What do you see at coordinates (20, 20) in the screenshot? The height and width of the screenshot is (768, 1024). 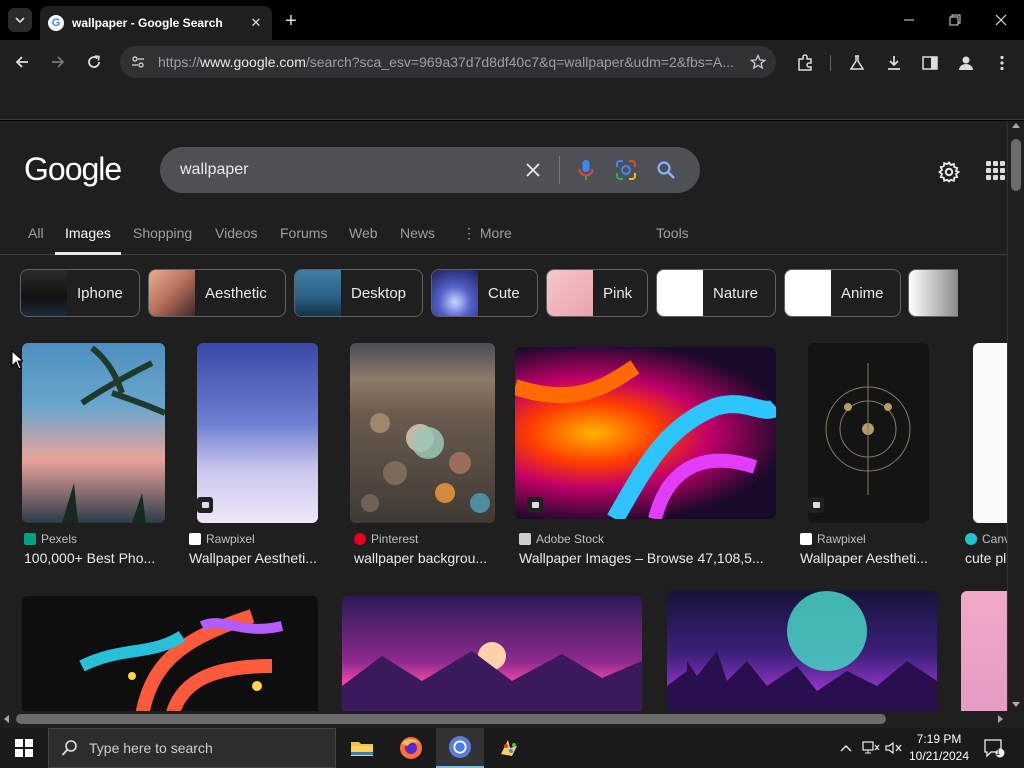 I see `tab-search-button` at bounding box center [20, 20].